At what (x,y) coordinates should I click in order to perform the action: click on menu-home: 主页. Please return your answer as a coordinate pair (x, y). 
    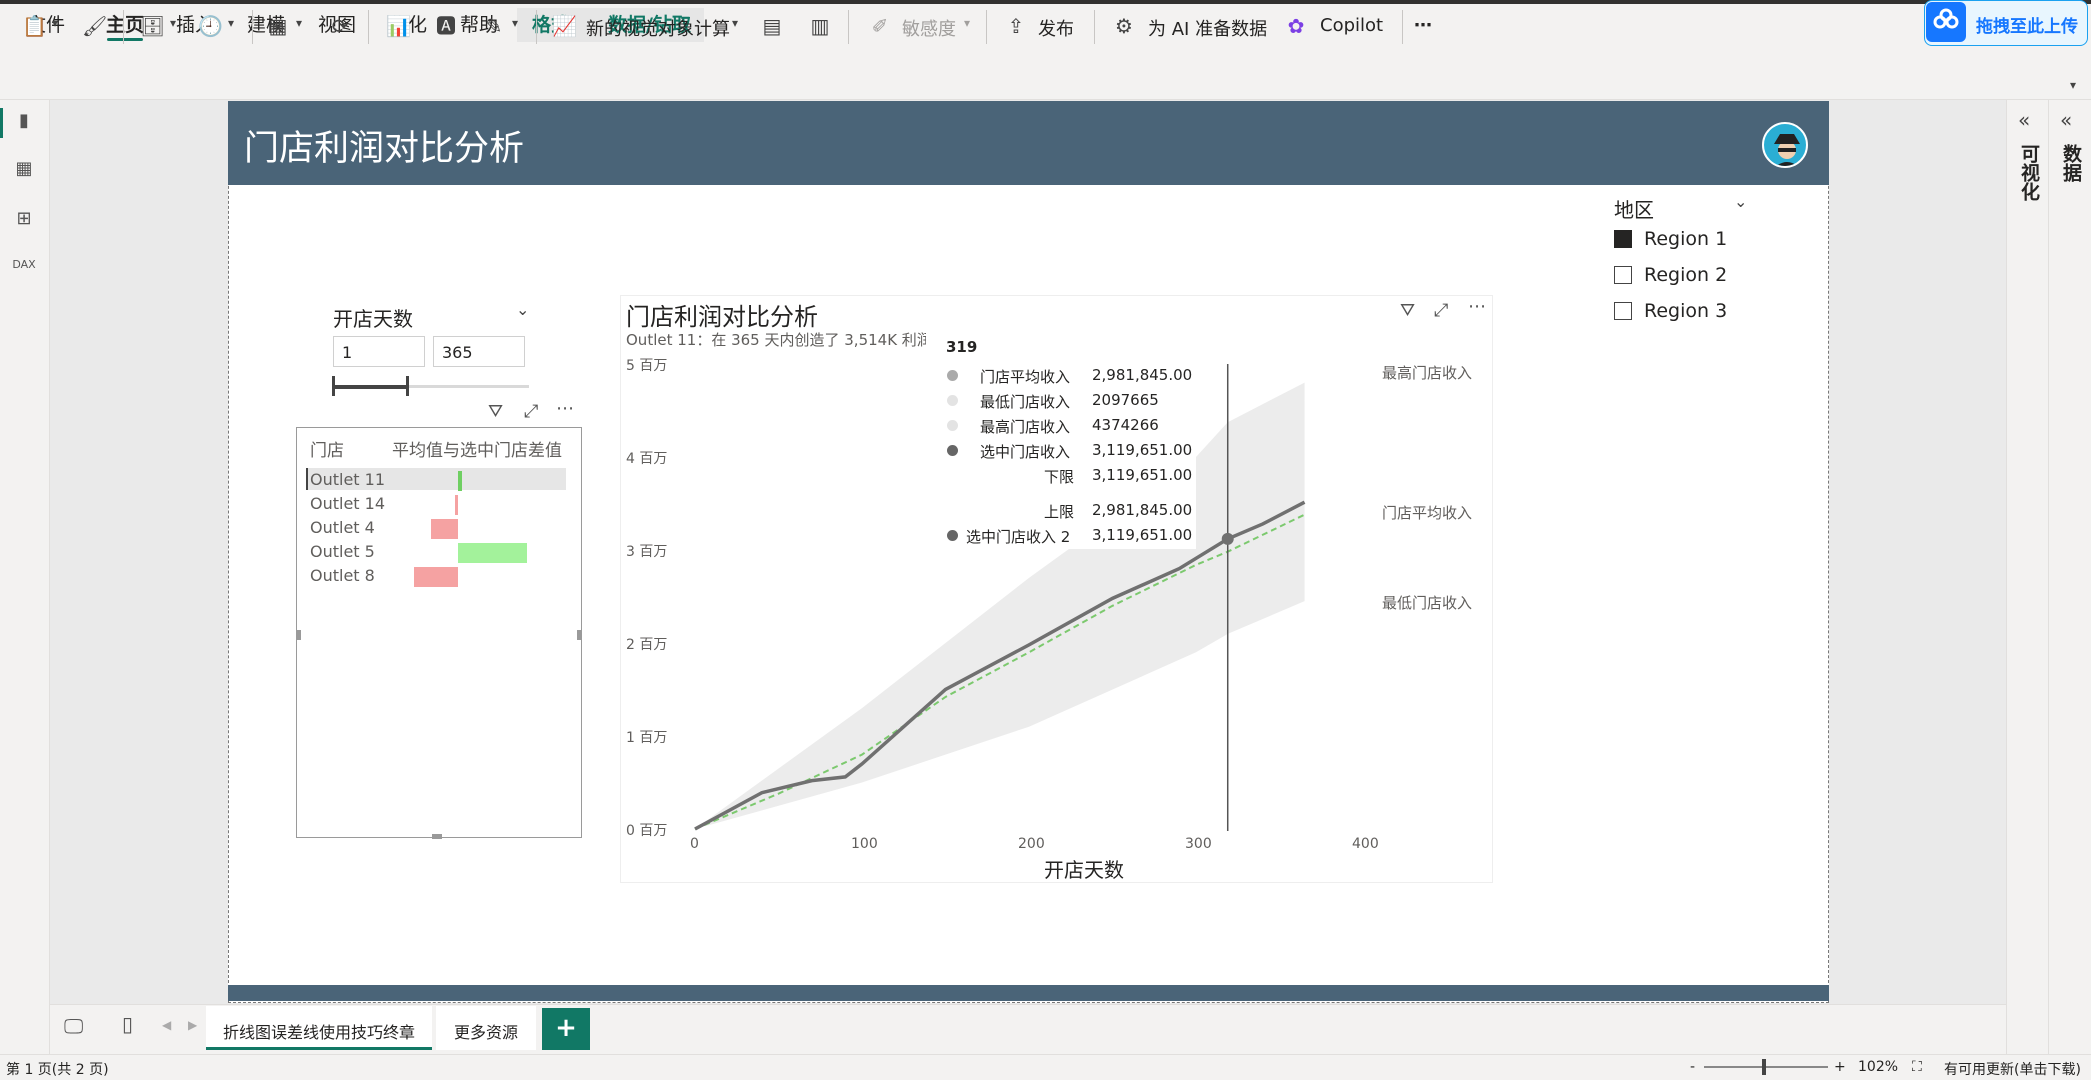
    Looking at the image, I should click on (125, 23).